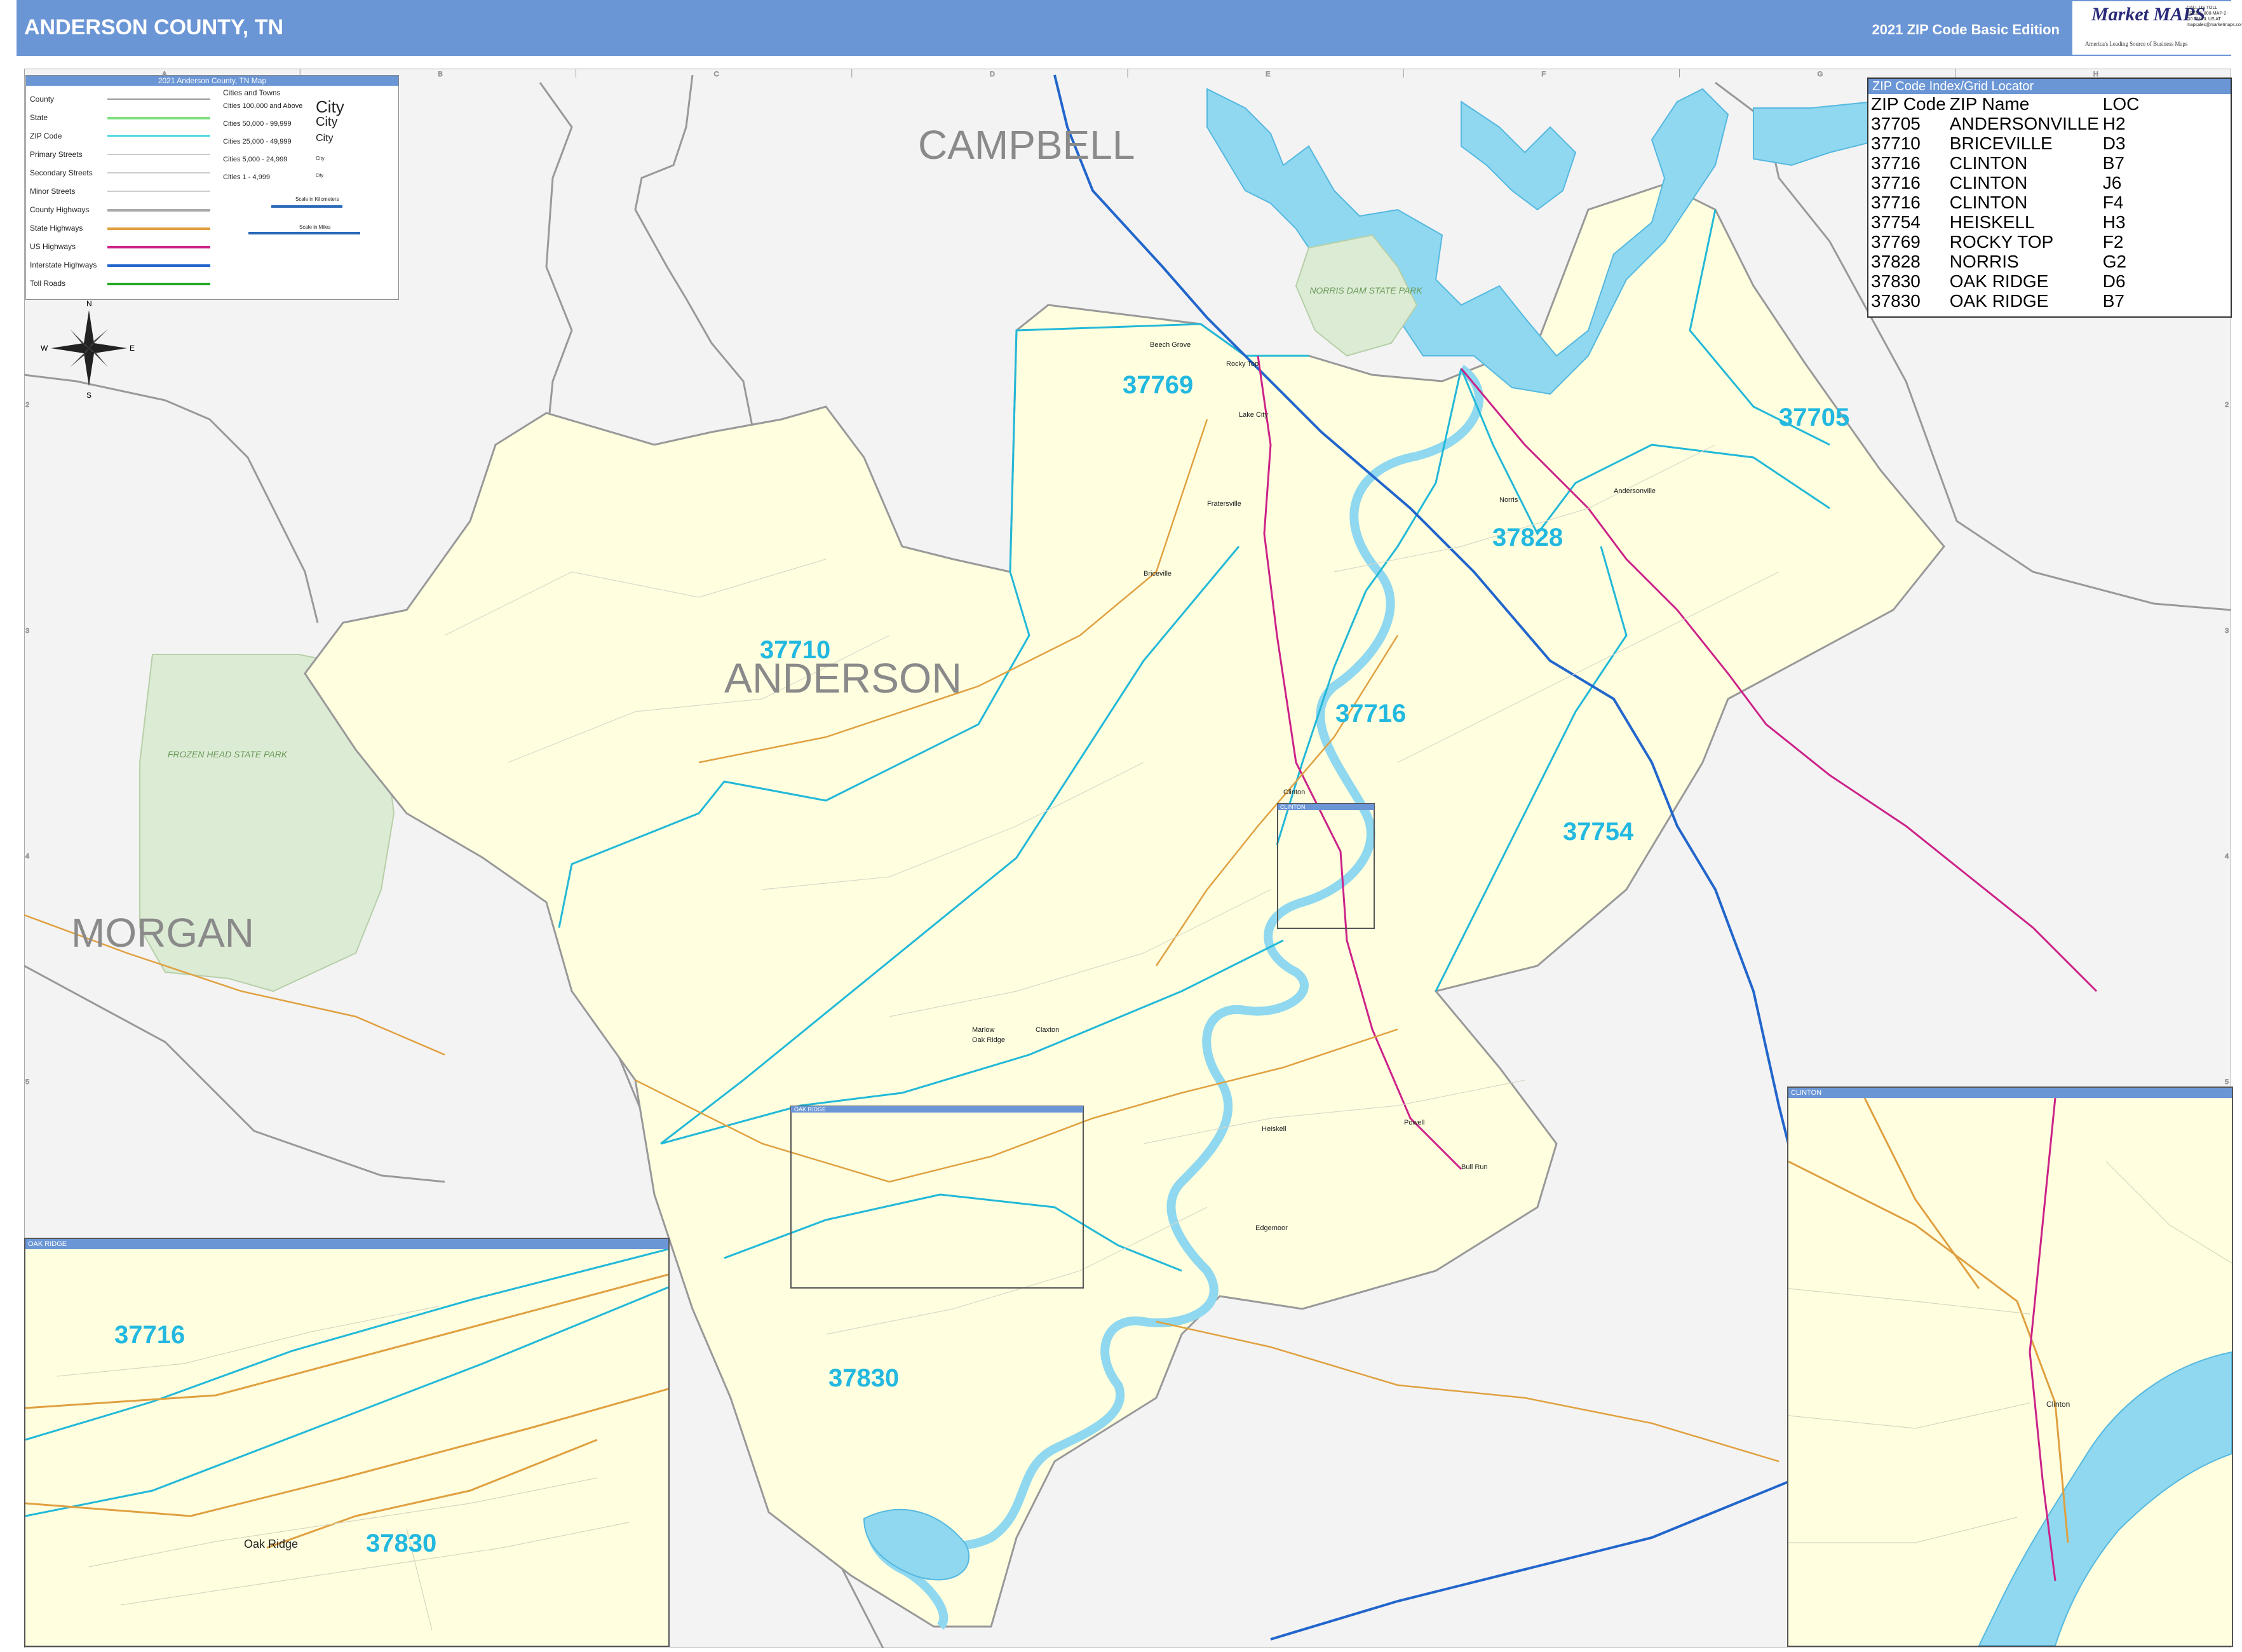 Image resolution: width=2242 pixels, height=1652 pixels. I want to click on legend-title: 2021 Anderson County, TN Map, so click(212, 81).